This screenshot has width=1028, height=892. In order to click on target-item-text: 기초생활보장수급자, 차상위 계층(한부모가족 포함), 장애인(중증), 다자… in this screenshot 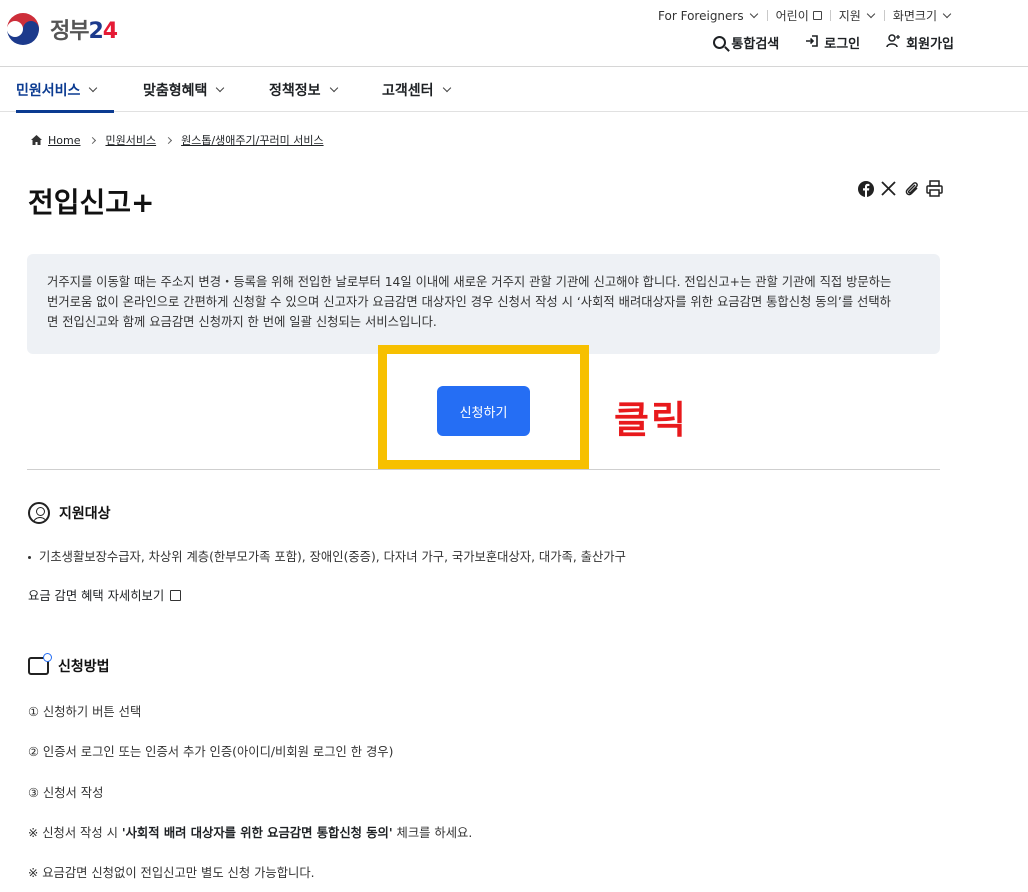, I will do `click(332, 557)`.